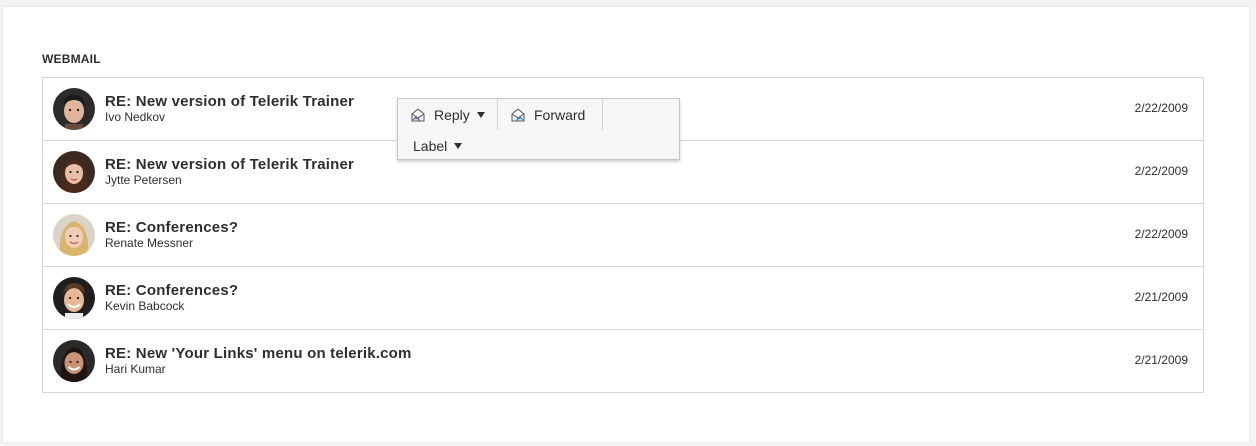  What do you see at coordinates (560, 114) in the screenshot?
I see `forward-label: Forward` at bounding box center [560, 114].